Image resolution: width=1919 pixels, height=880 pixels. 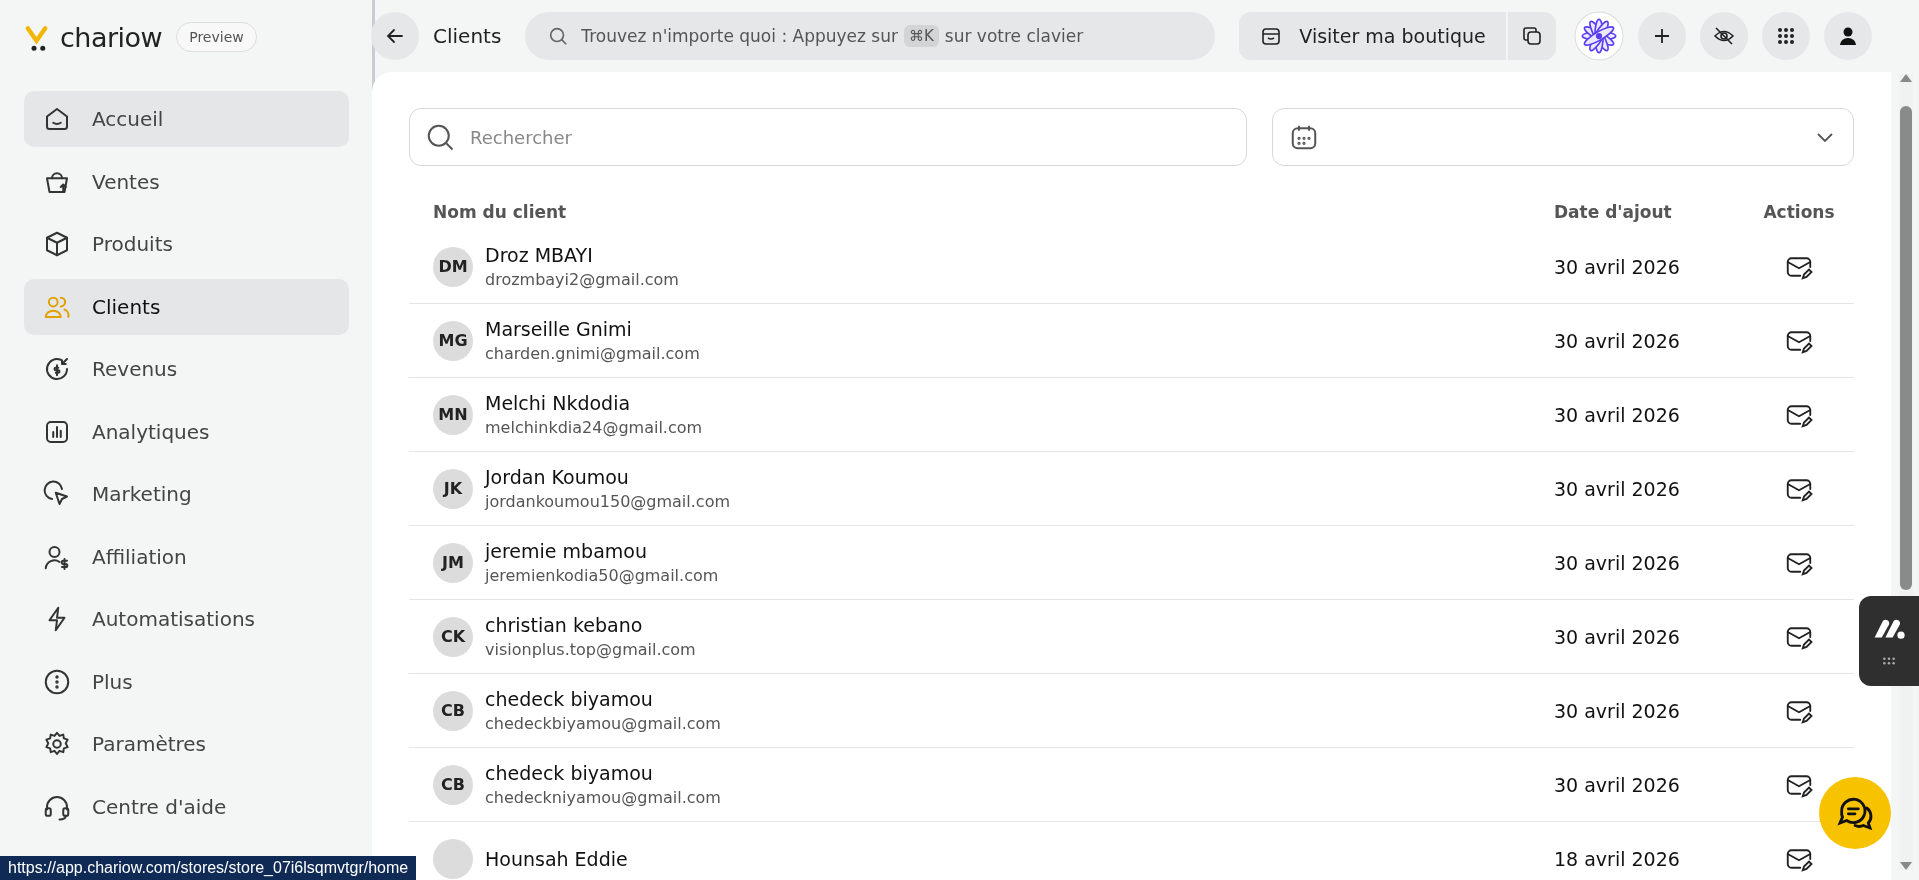 I want to click on client-avatar: JK, so click(x=453, y=488).